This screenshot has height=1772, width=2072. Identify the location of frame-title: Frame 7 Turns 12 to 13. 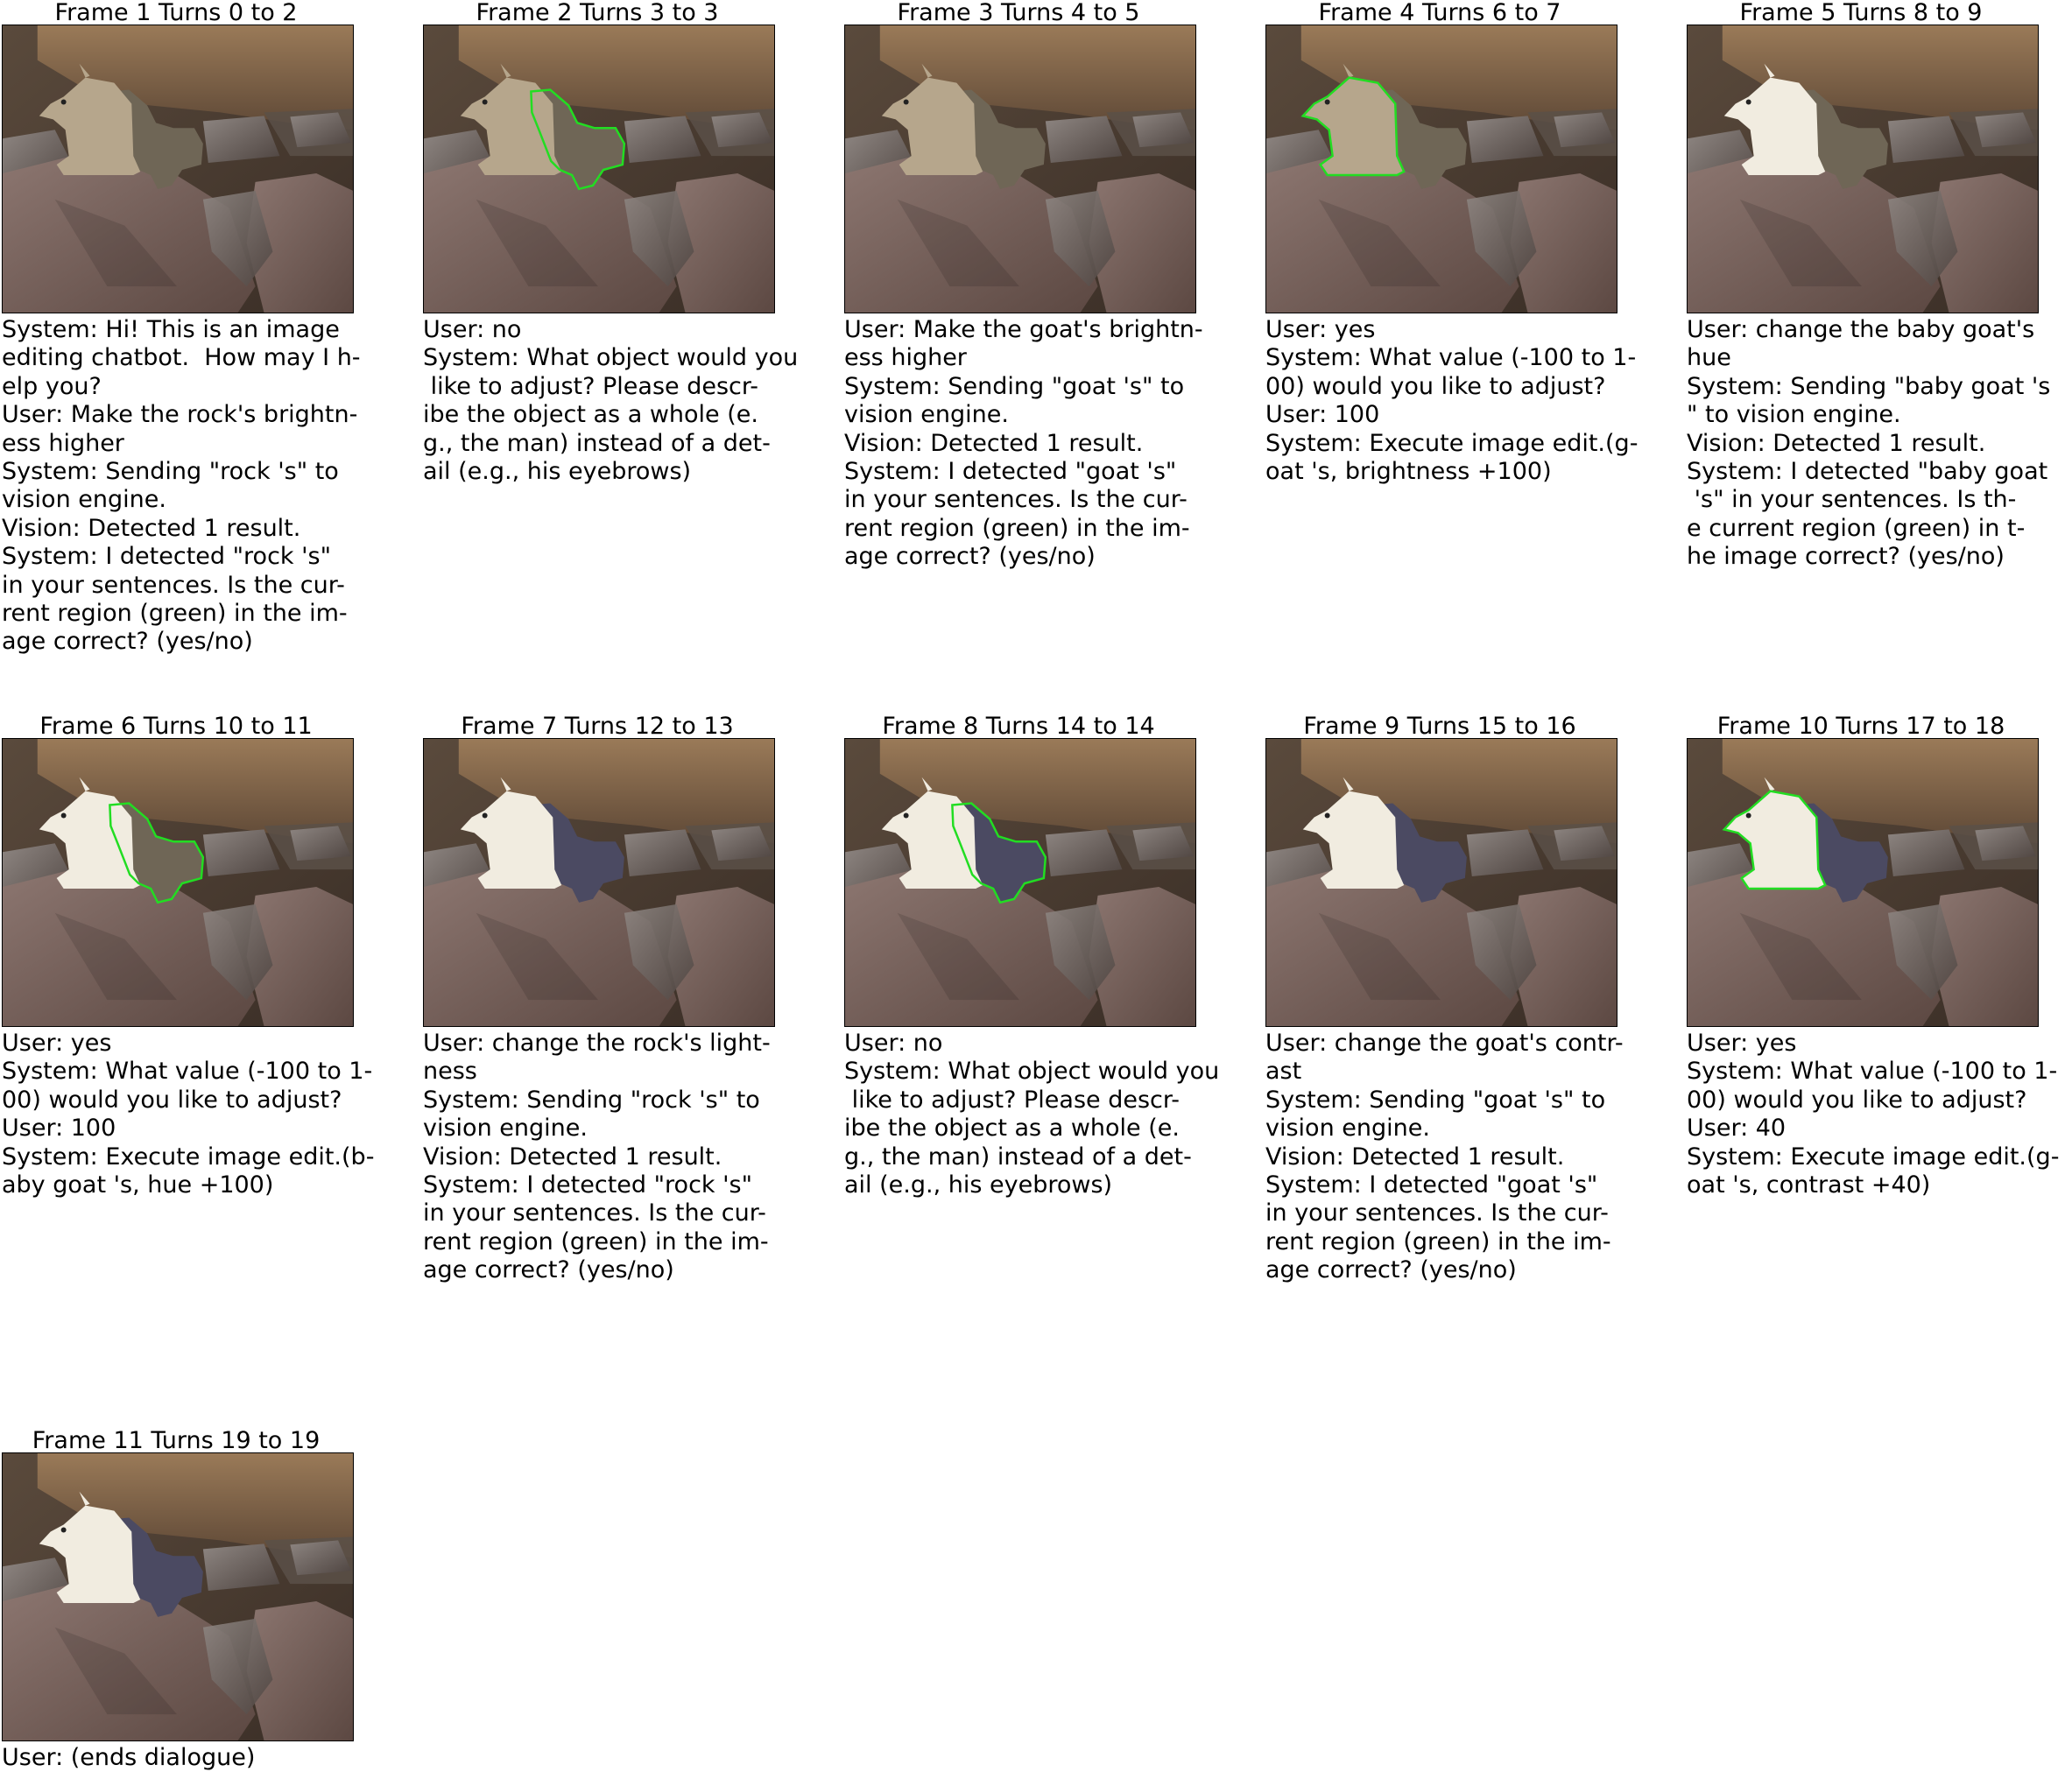
(597, 727).